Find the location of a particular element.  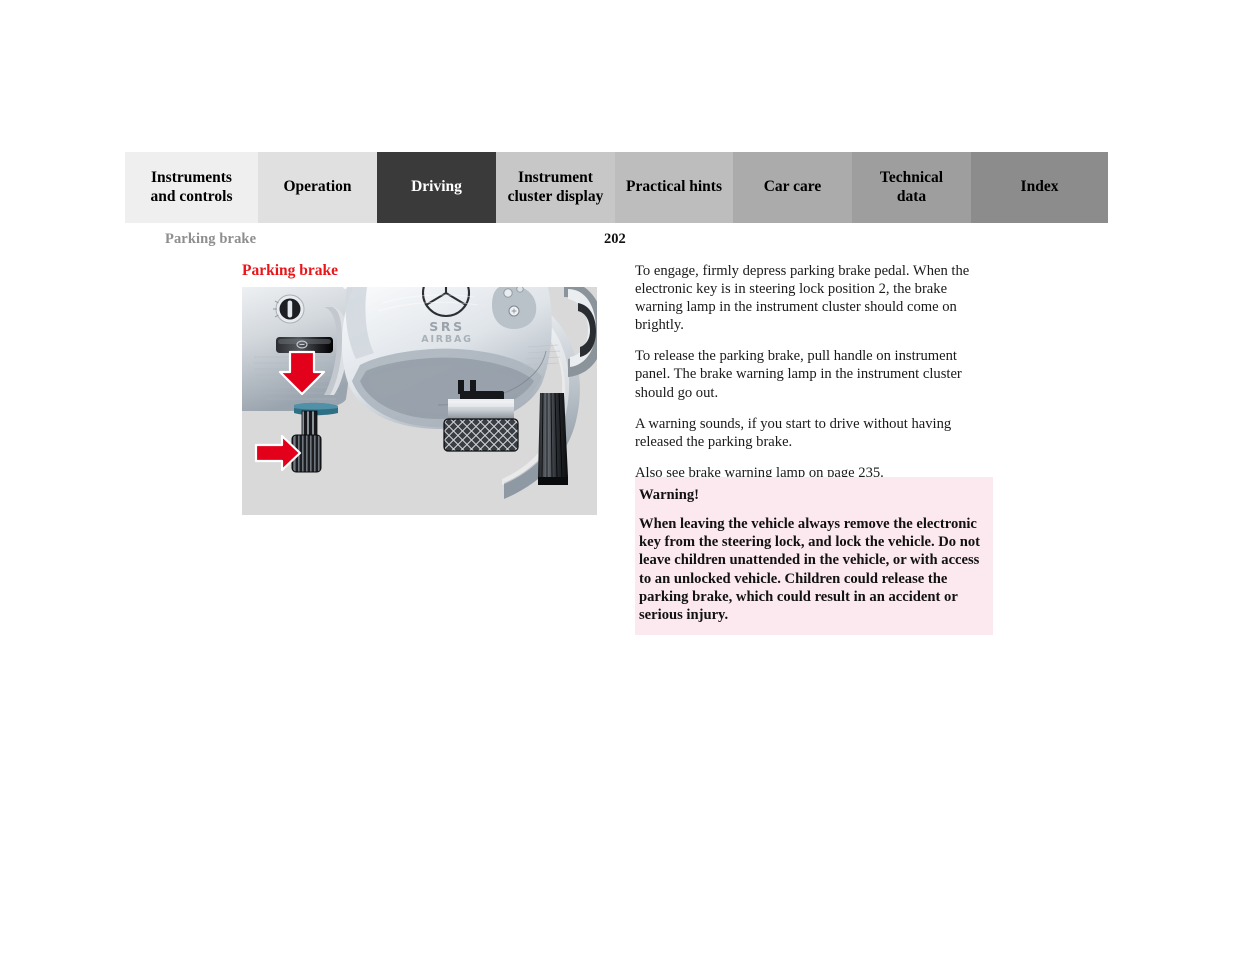

running-head: Parking brake is located at coordinates (211, 239).